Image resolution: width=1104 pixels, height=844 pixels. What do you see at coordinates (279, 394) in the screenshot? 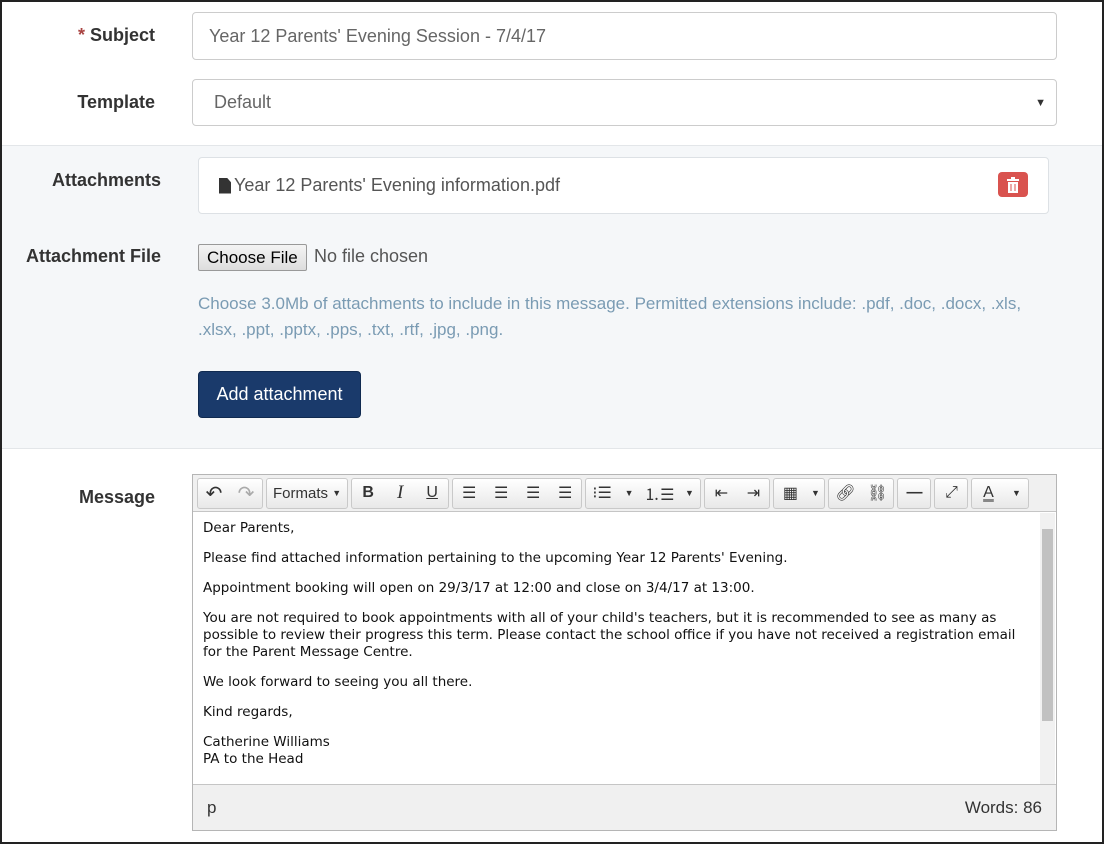
I see `add-attachment-button: Add attachment` at bounding box center [279, 394].